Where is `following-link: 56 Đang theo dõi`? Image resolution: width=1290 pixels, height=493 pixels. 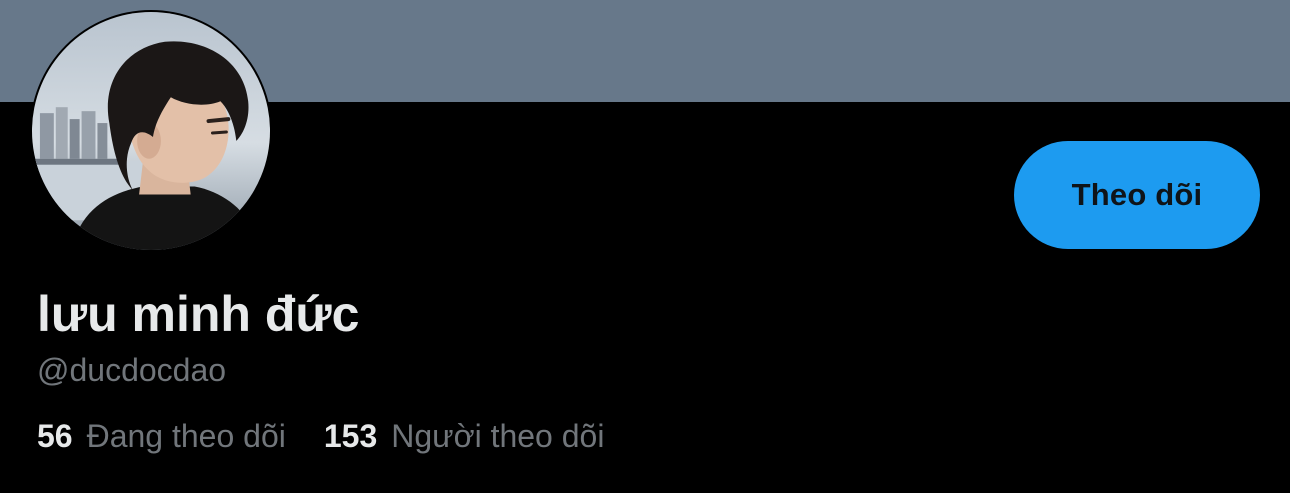
following-link: 56 Đang theo dõi is located at coordinates (161, 436).